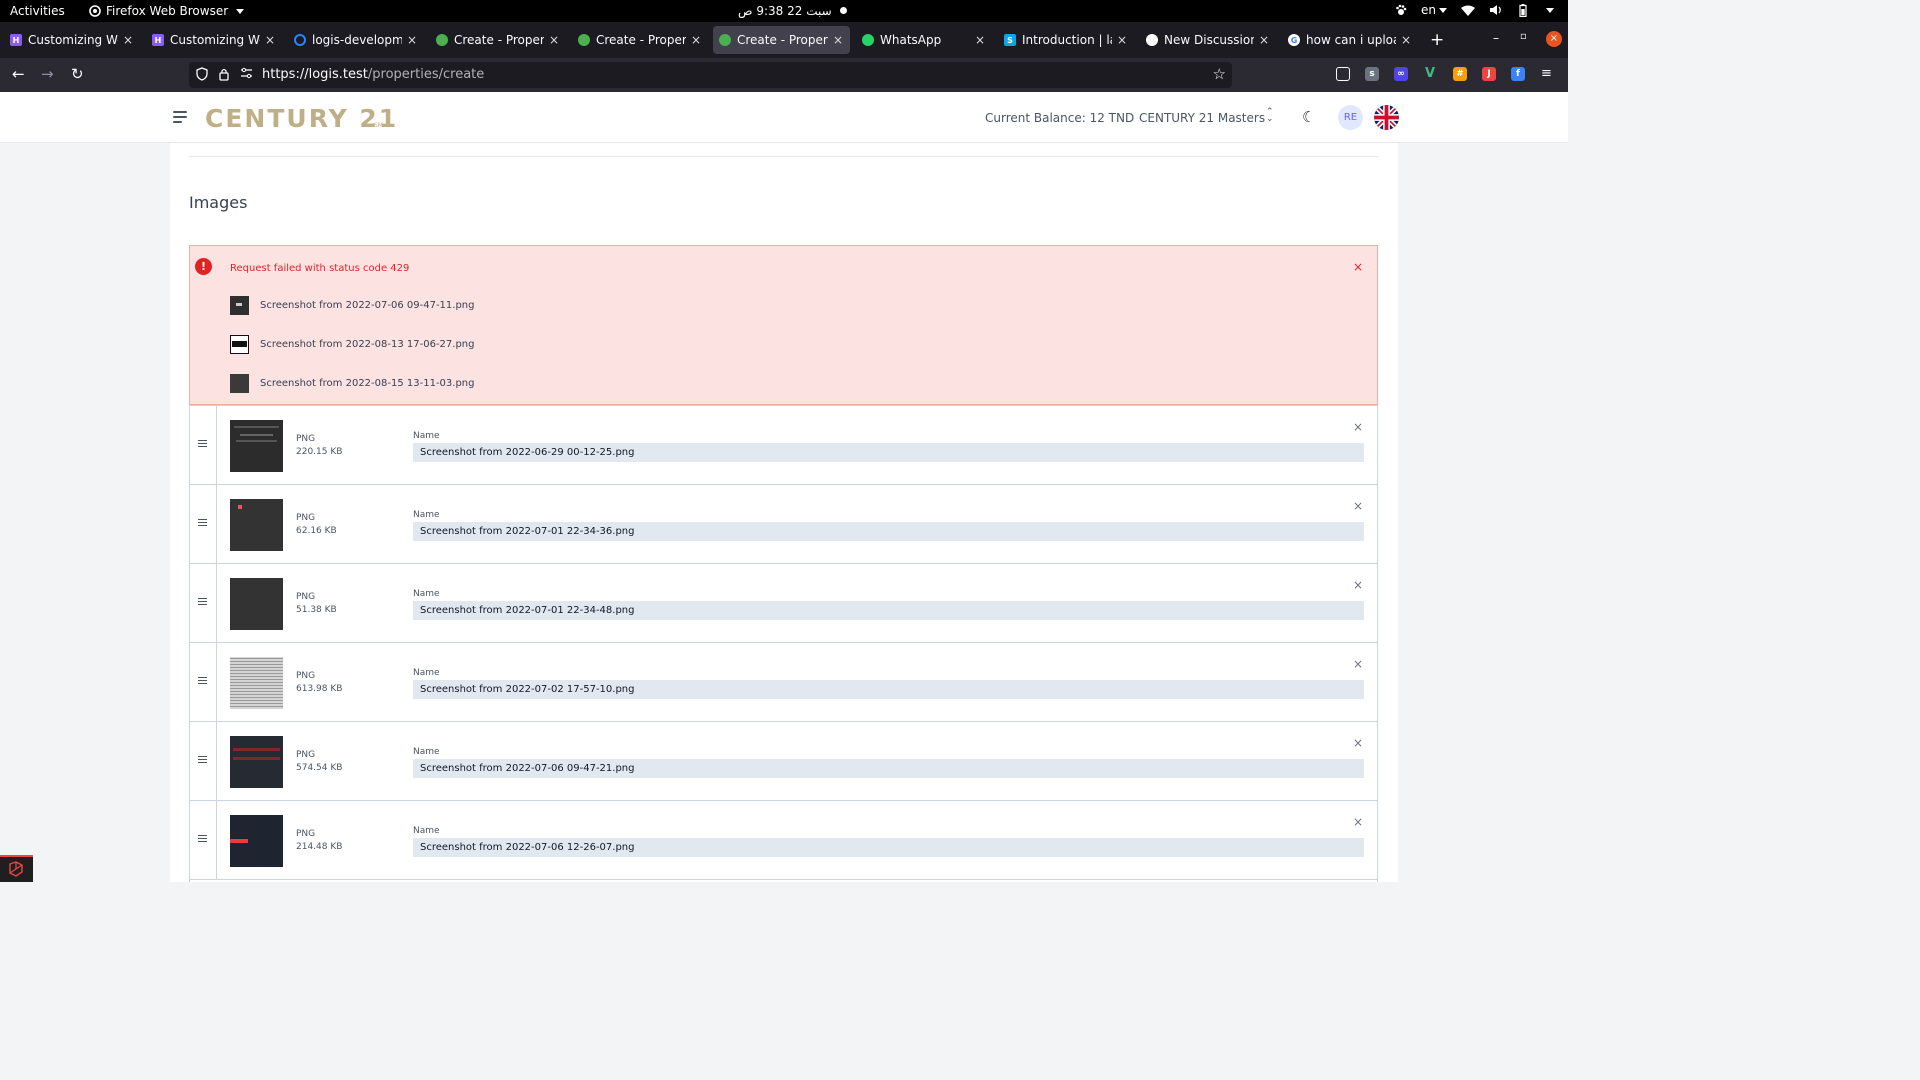 The height and width of the screenshot is (1080, 1920). What do you see at coordinates (224, 74) in the screenshot?
I see `lock-icon` at bounding box center [224, 74].